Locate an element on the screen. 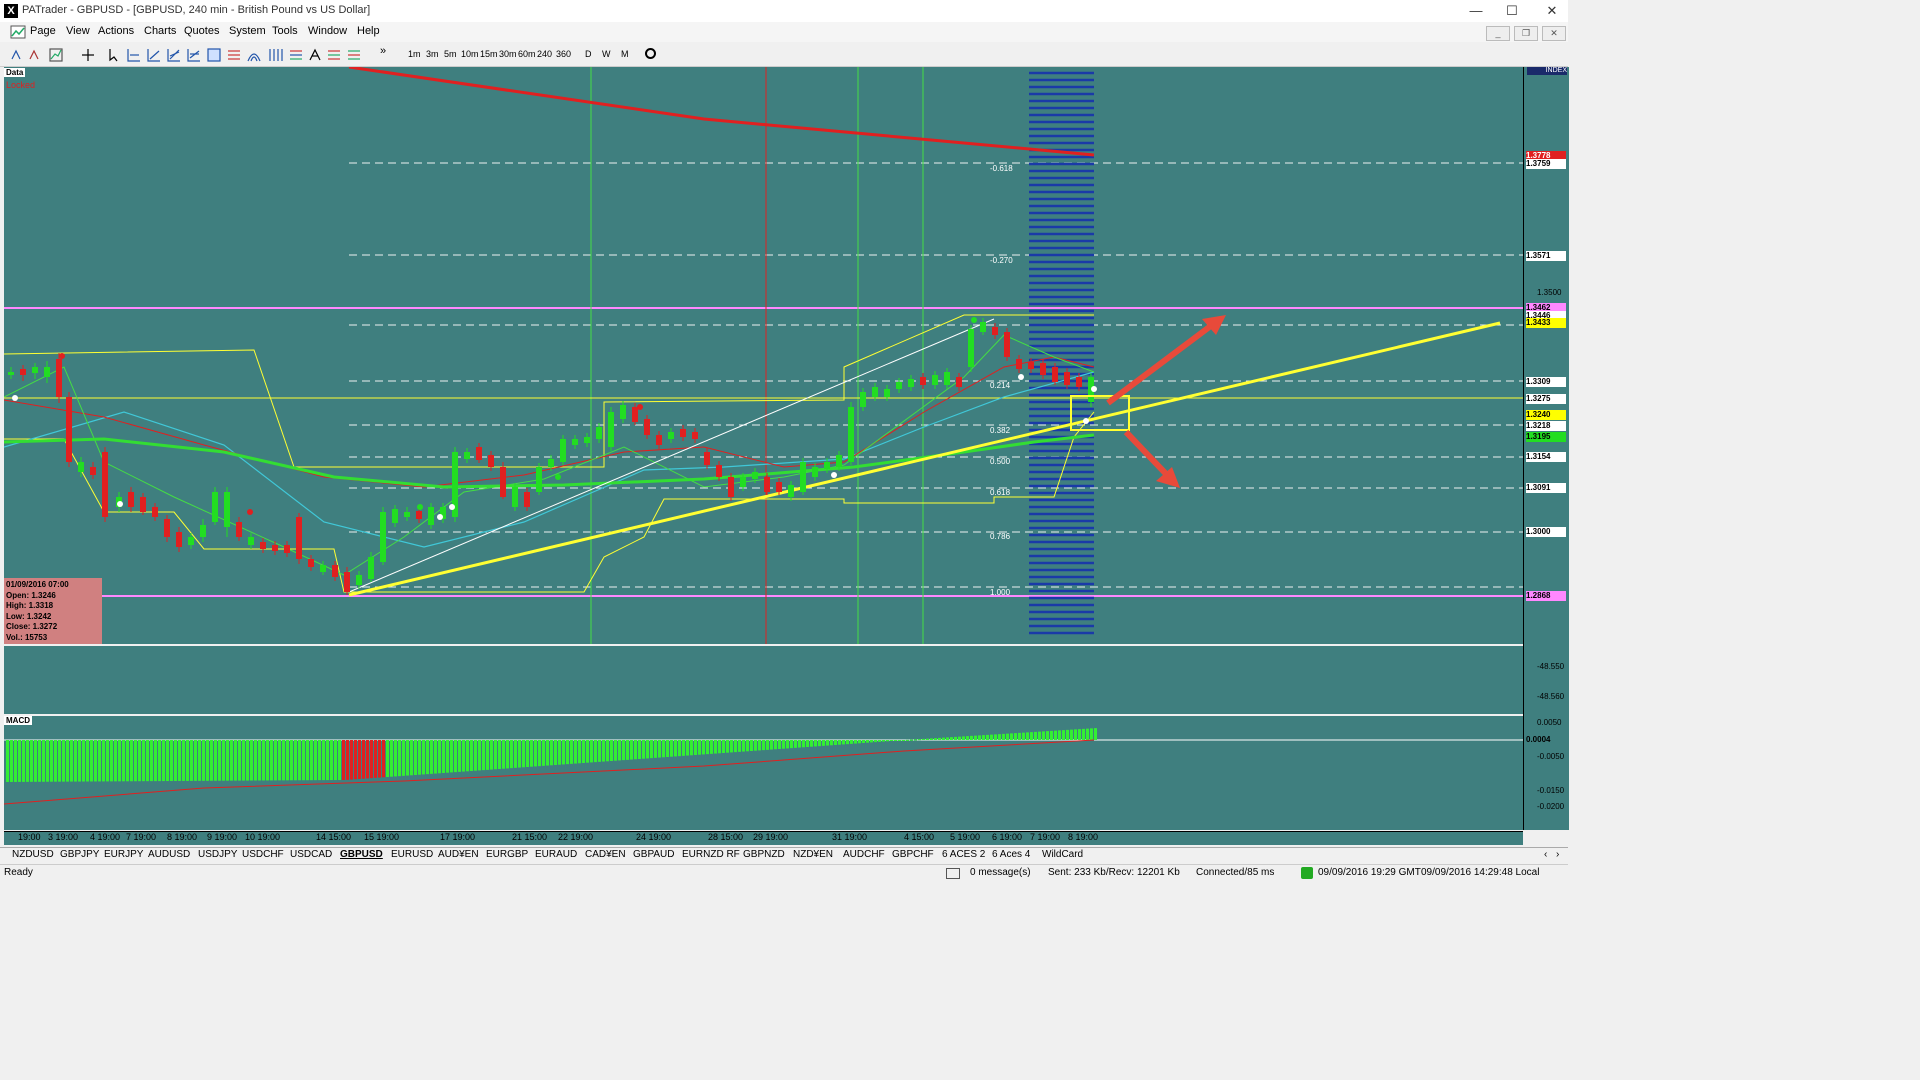 The image size is (1920, 1080). indicator-pane is located at coordinates (763, 680).